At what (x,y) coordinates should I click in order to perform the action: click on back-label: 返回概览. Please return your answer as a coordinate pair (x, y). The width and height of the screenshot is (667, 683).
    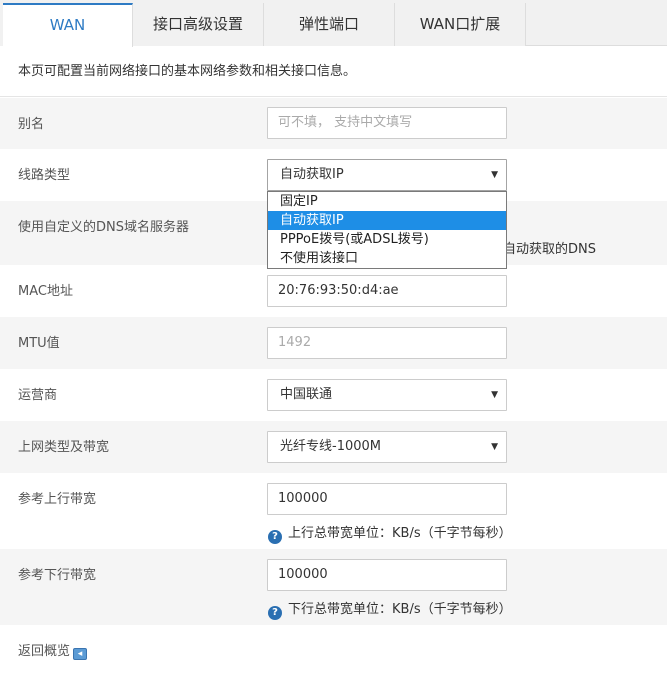
    Looking at the image, I should click on (44, 651).